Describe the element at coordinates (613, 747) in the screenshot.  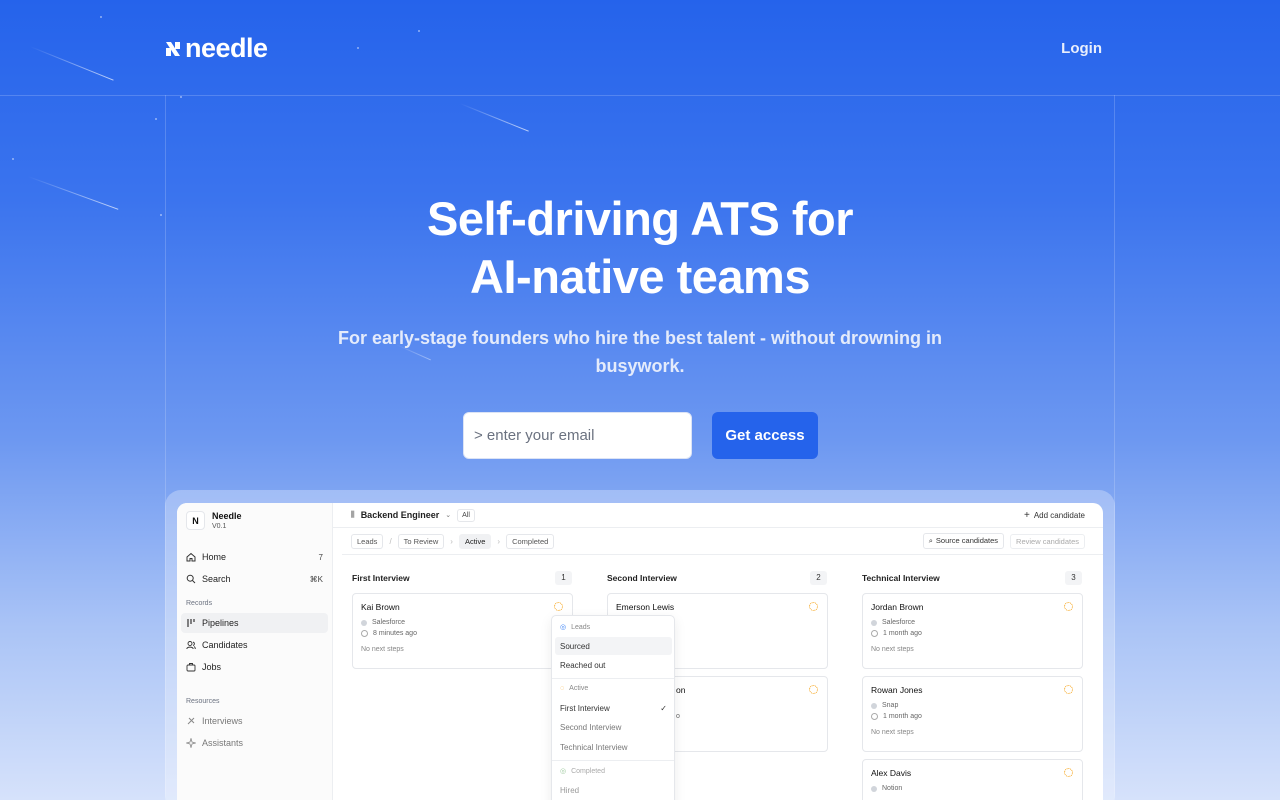
I see `dropdown-item-technical-interview: Technical Interview` at that location.